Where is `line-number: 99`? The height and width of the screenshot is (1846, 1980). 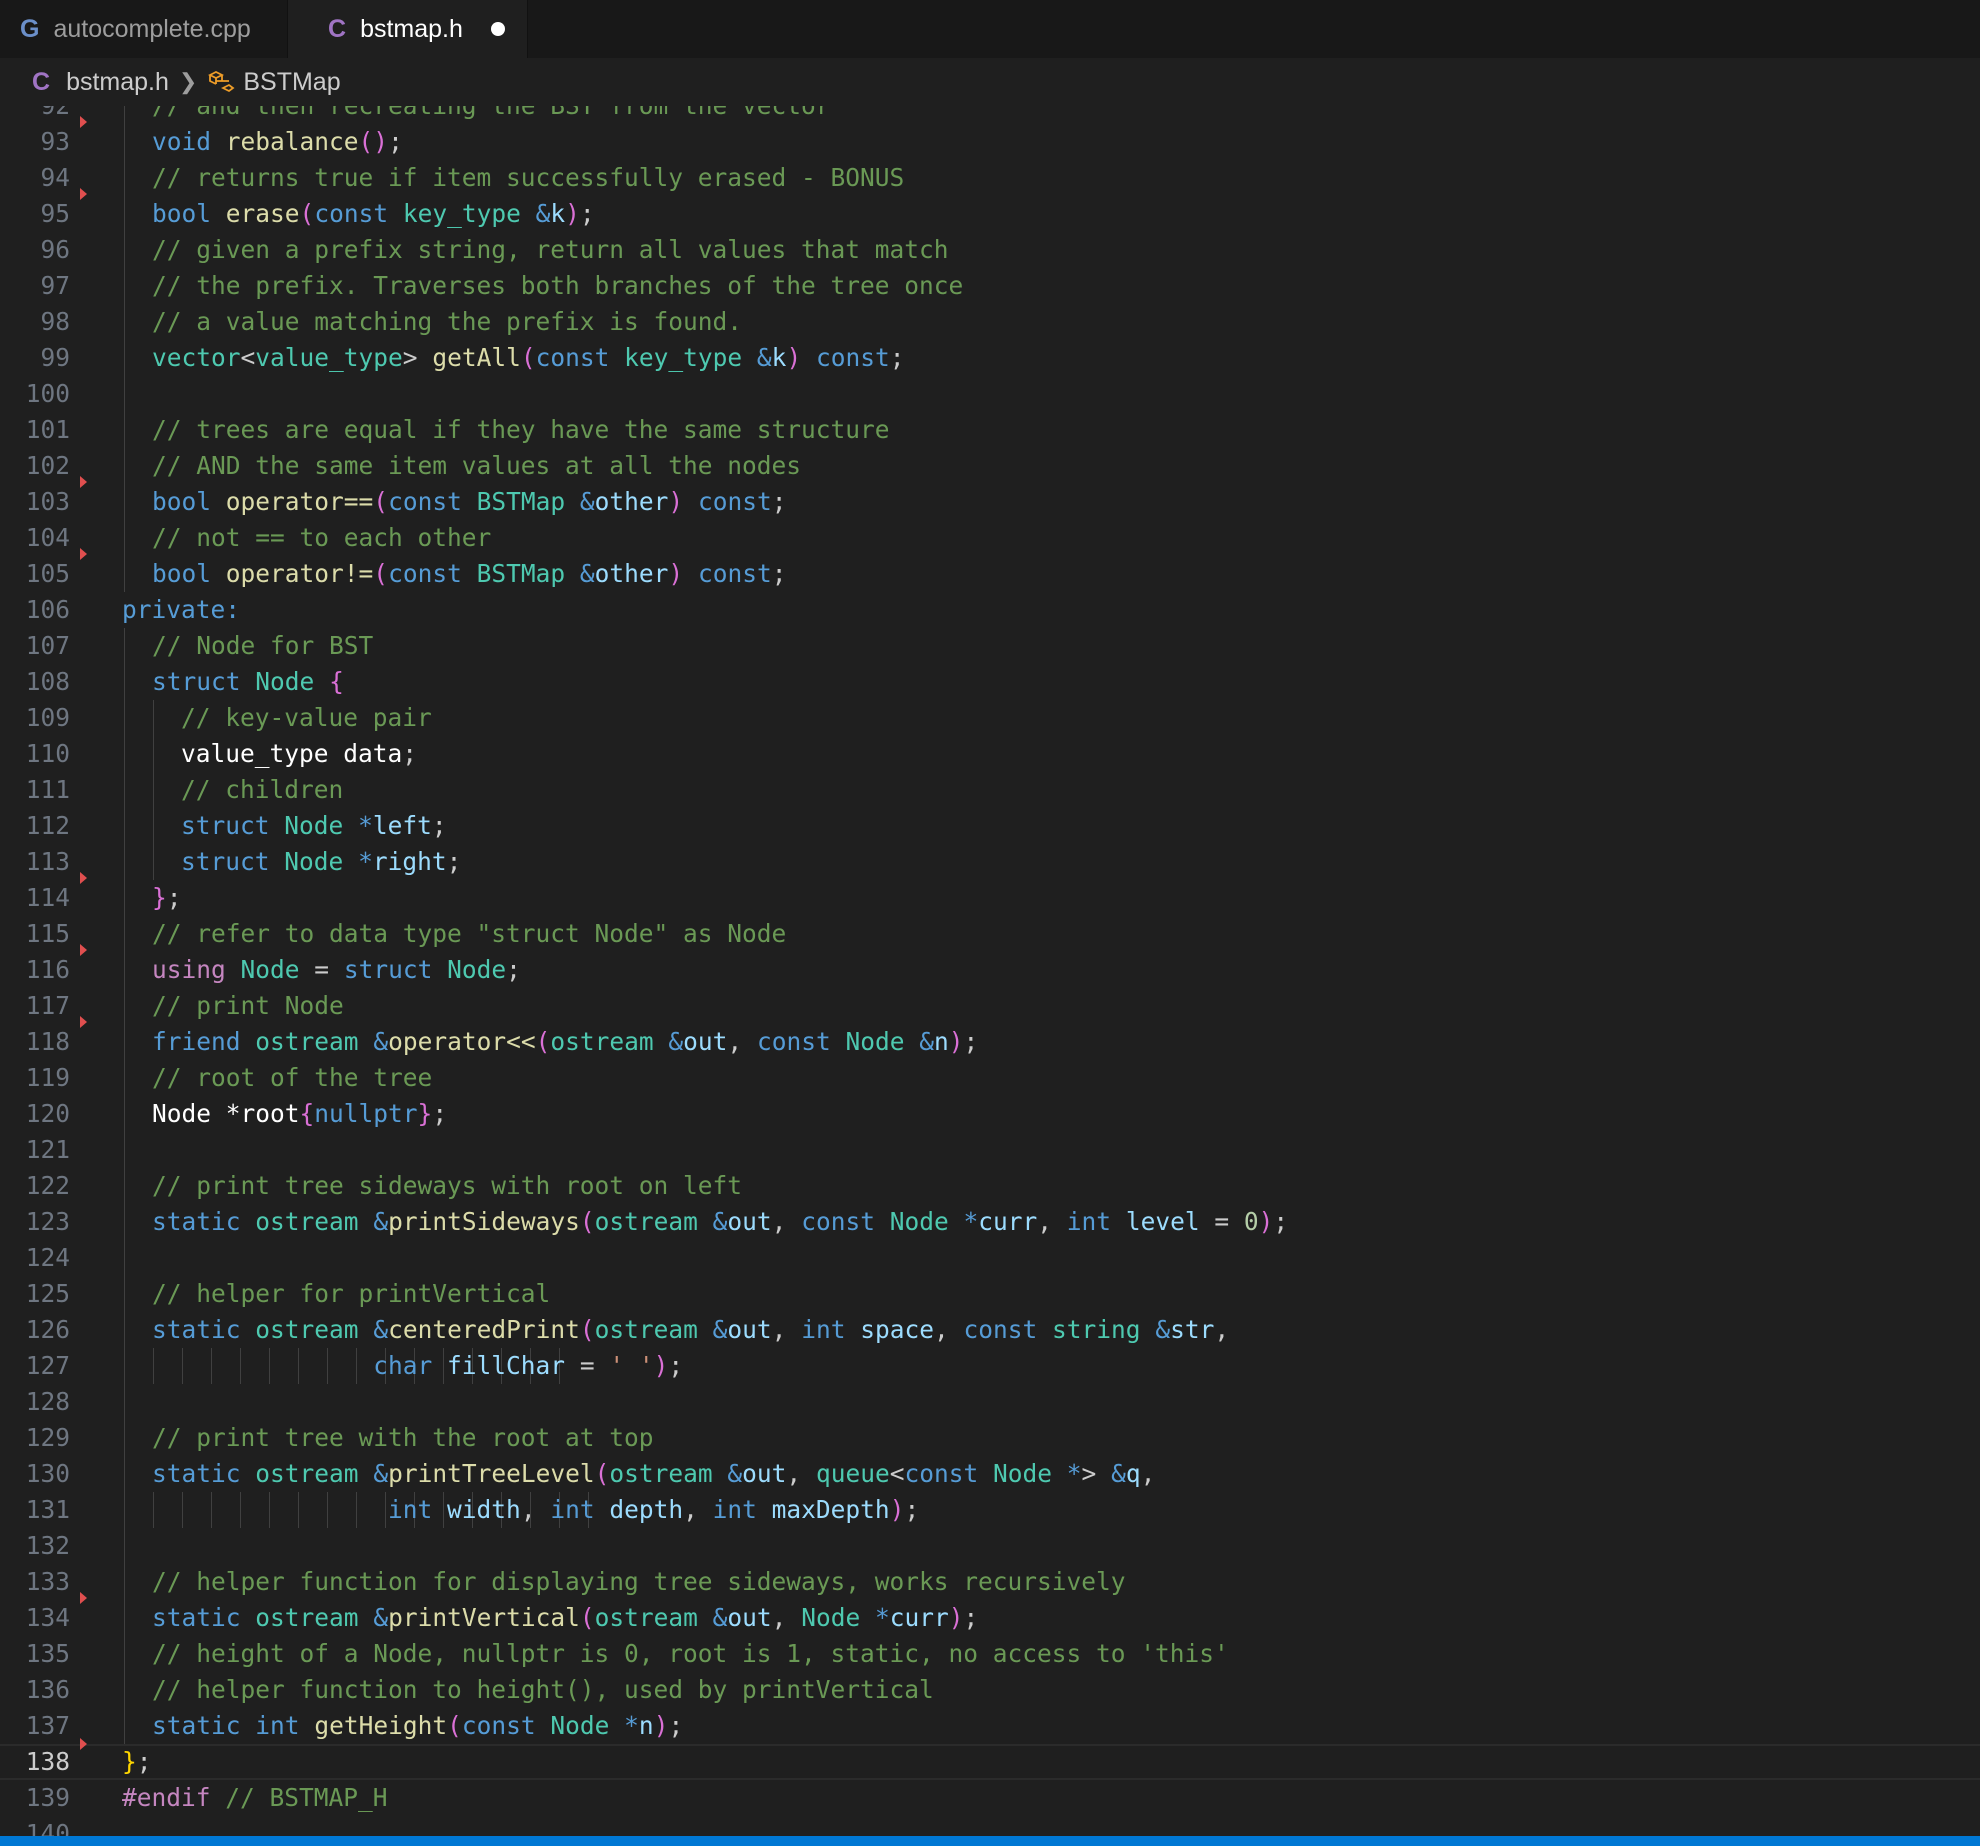 line-number: 99 is located at coordinates (35, 358).